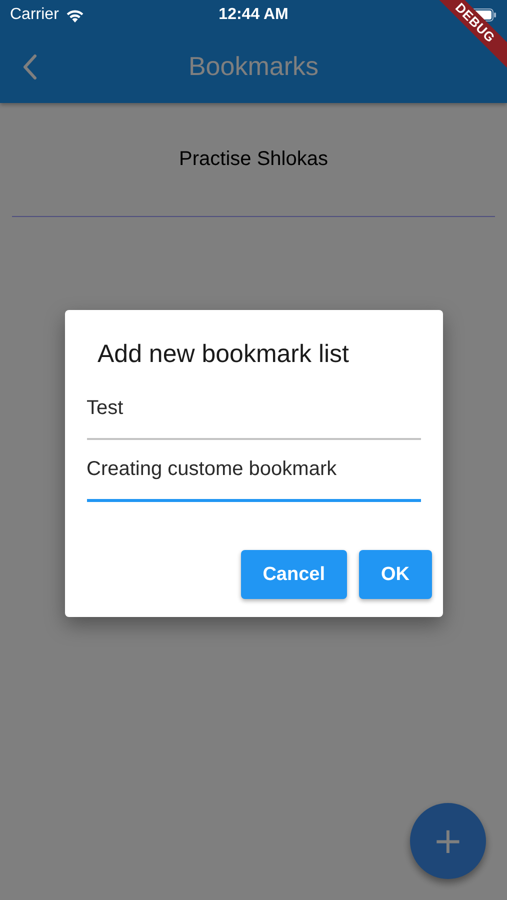 Image resolution: width=507 pixels, height=900 pixels. What do you see at coordinates (253, 15) in the screenshot?
I see `status-time: 12:44 AM` at bounding box center [253, 15].